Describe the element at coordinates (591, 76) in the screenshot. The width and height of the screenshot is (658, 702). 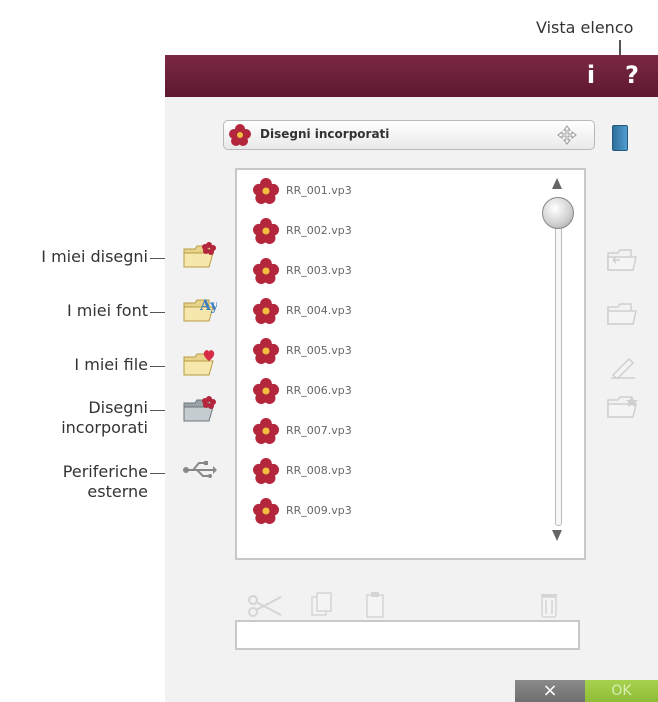
I see `info-button: i` at that location.